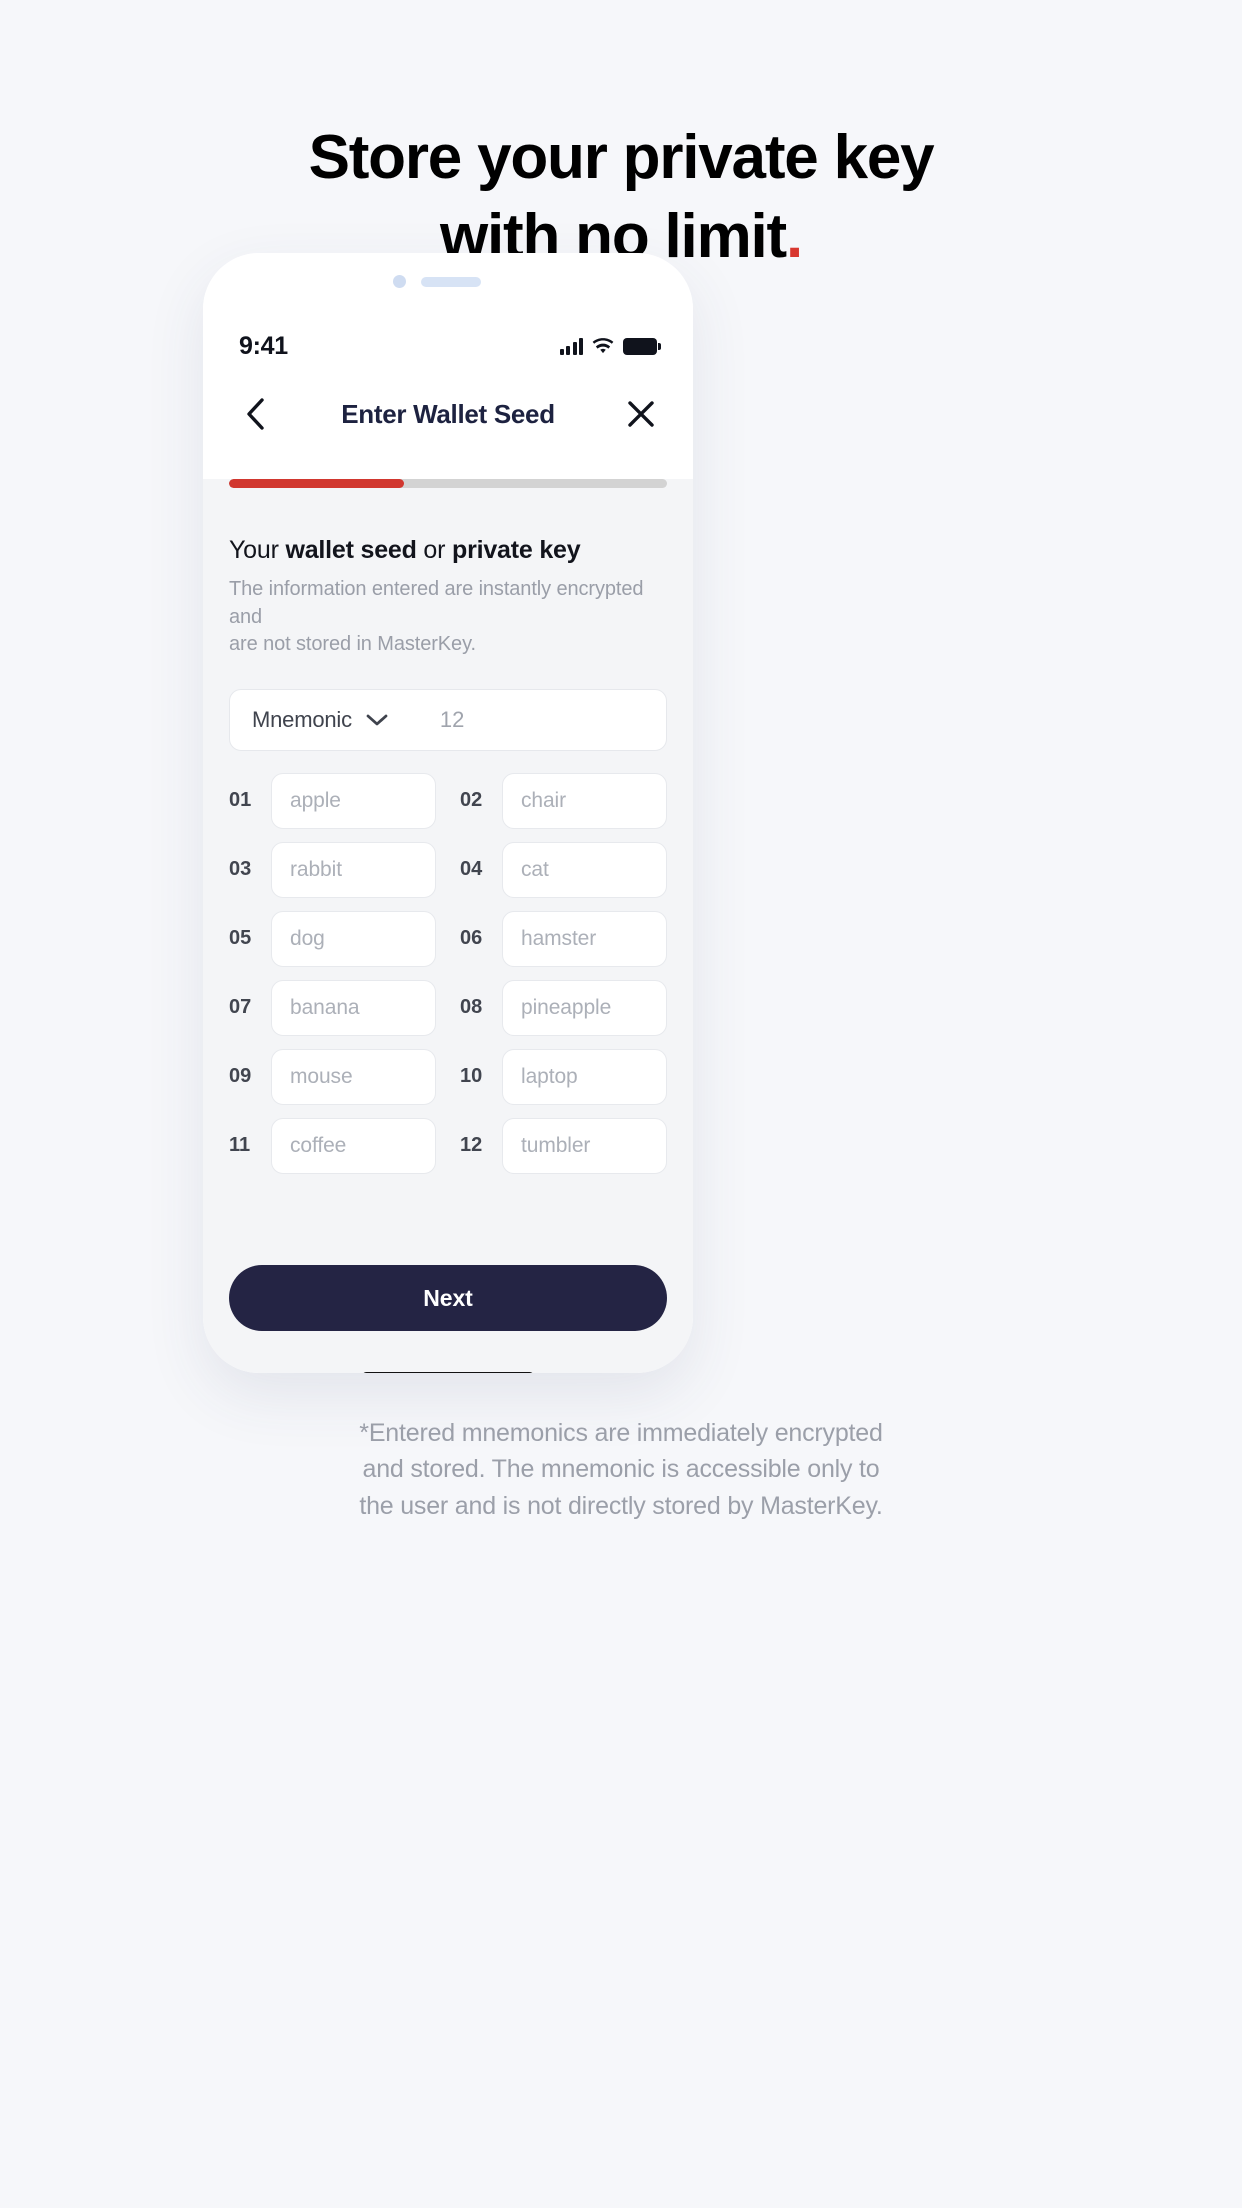 The image size is (1242, 2208). Describe the element at coordinates (471, 938) in the screenshot. I see `seed-word-index: 06` at that location.